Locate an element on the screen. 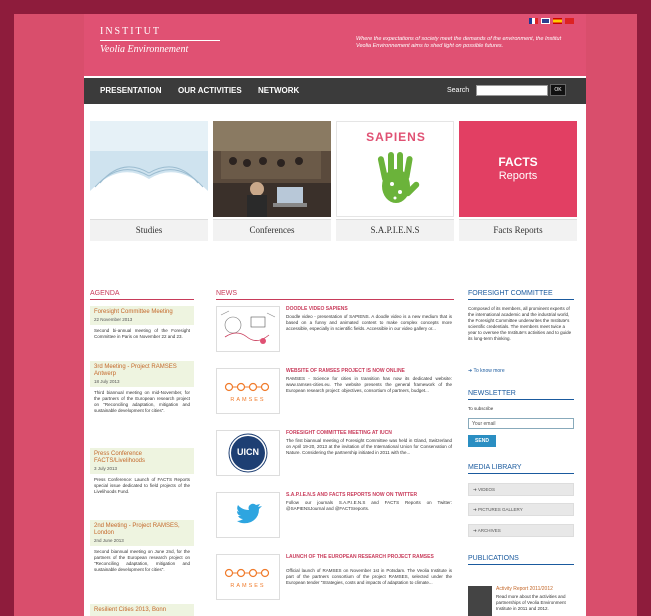  agenda-title: AGENDA is located at coordinates (142, 295).